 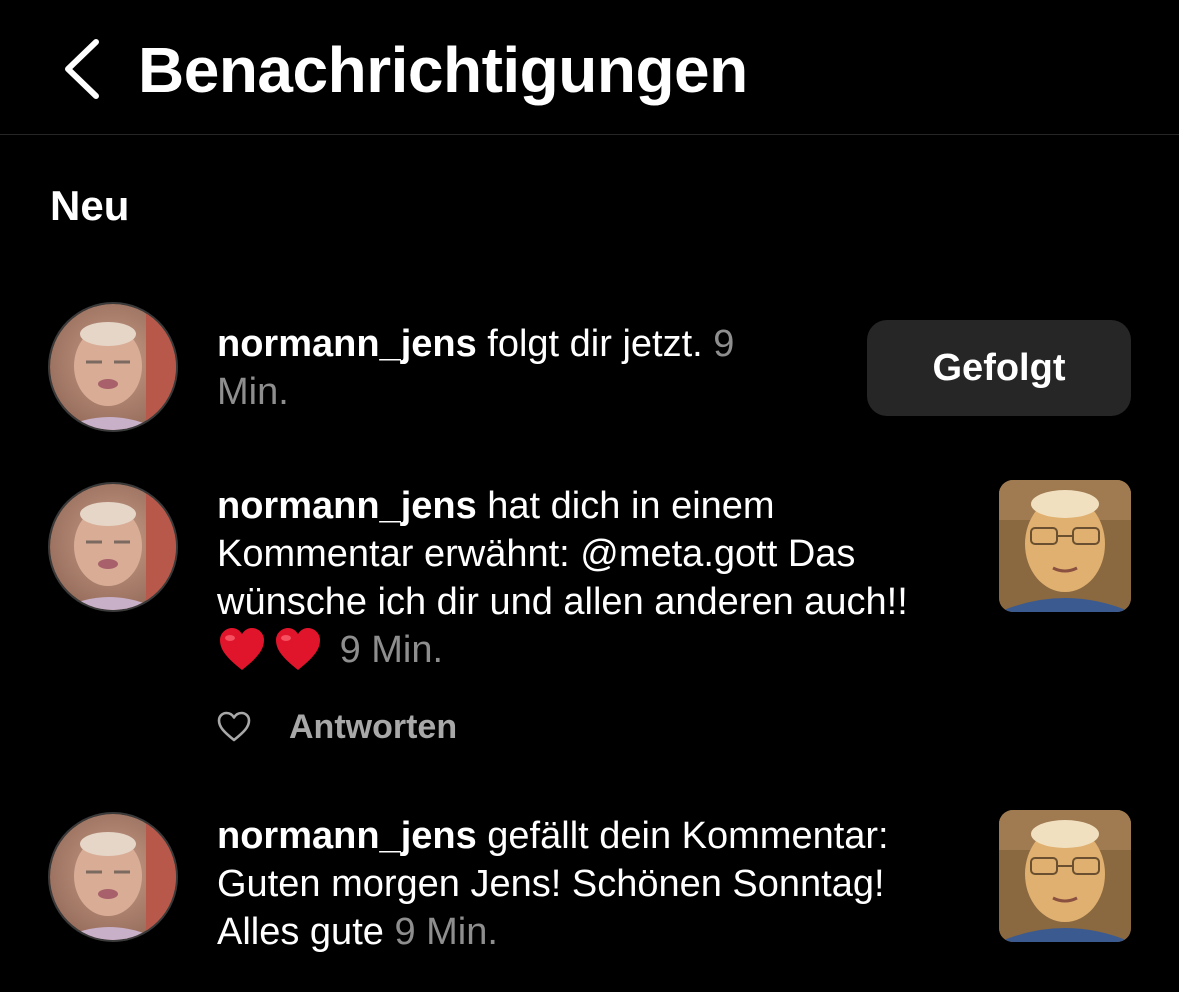 What do you see at coordinates (234, 727) in the screenshot?
I see `heart-outline-icon` at bounding box center [234, 727].